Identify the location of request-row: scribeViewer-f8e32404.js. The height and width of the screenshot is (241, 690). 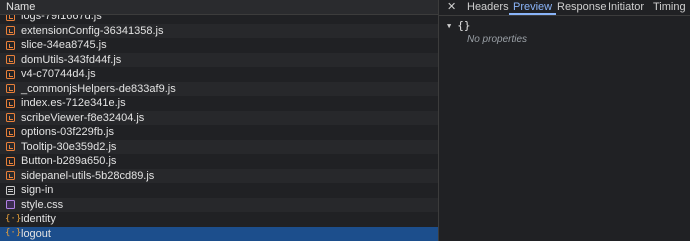
(219, 117).